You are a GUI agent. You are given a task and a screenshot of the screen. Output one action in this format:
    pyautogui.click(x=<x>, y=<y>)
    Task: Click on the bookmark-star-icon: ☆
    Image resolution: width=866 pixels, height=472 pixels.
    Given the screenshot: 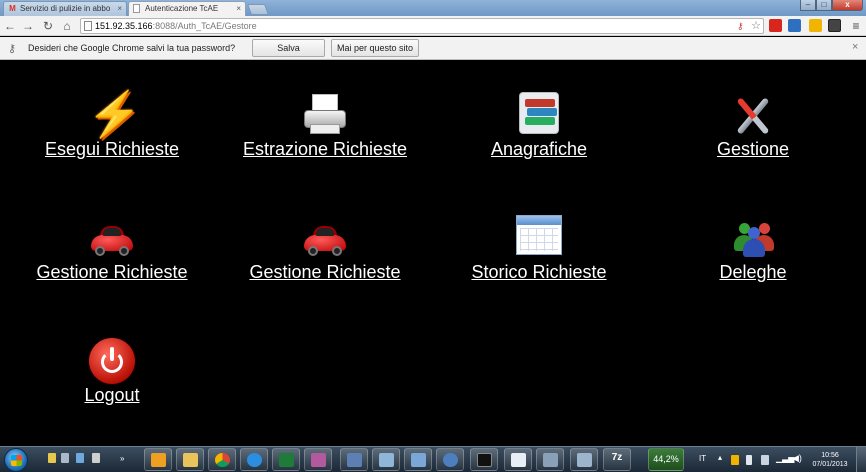 What is the action you would take?
    pyautogui.click(x=756, y=26)
    